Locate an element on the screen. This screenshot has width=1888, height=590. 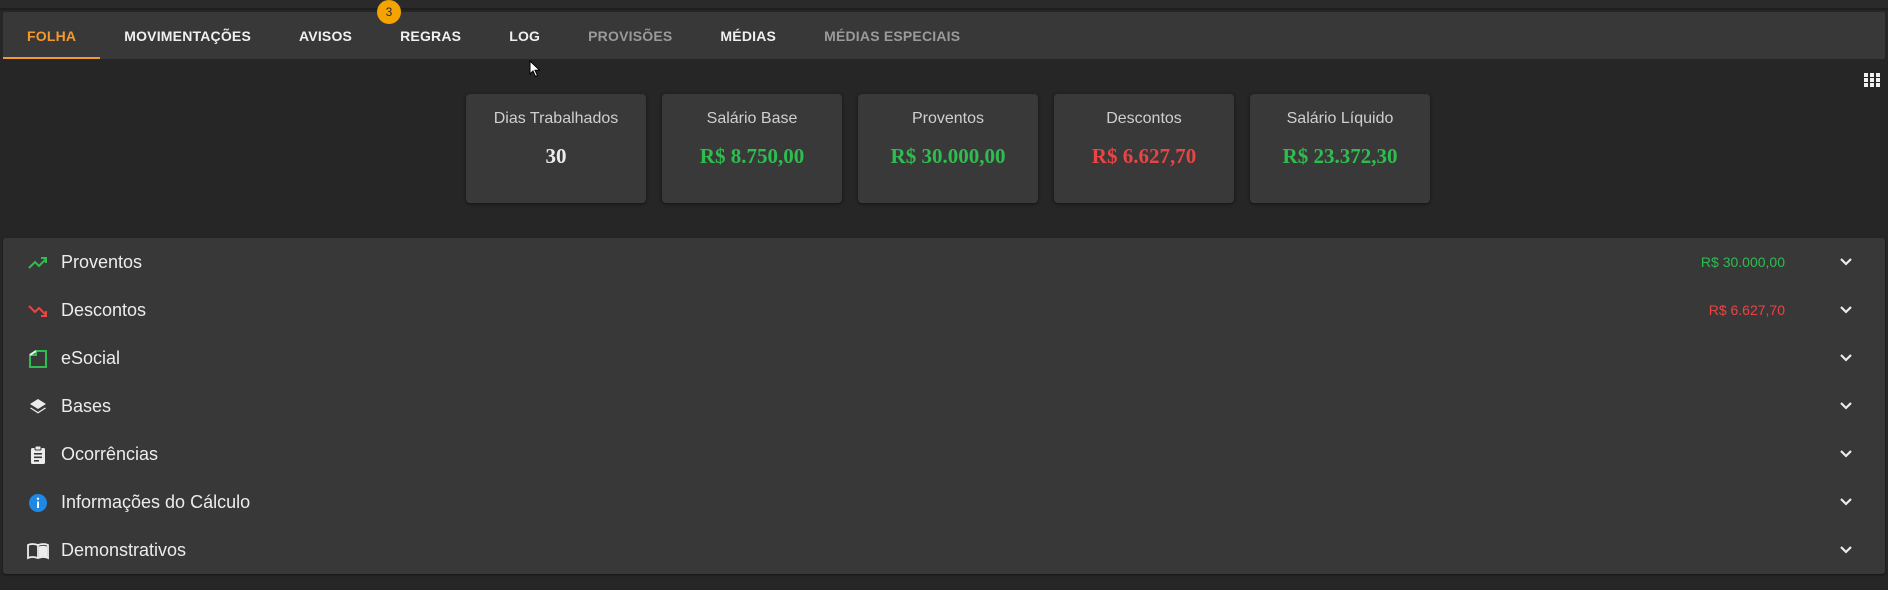
tab-label: MOVIMENTAÇÕES is located at coordinates (188, 35).